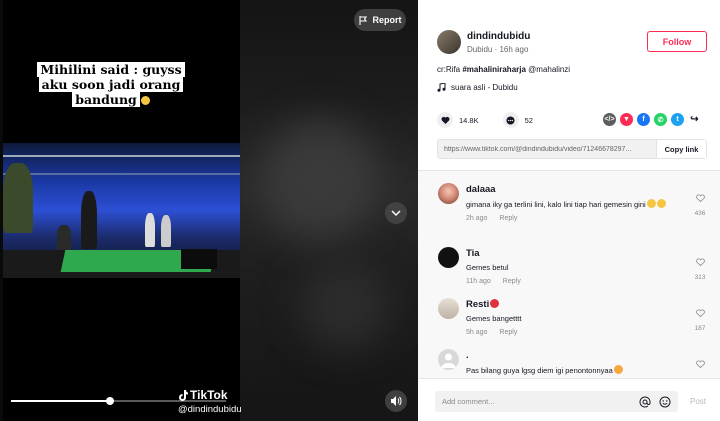  I want to click on twitter-icon: t, so click(677, 119).